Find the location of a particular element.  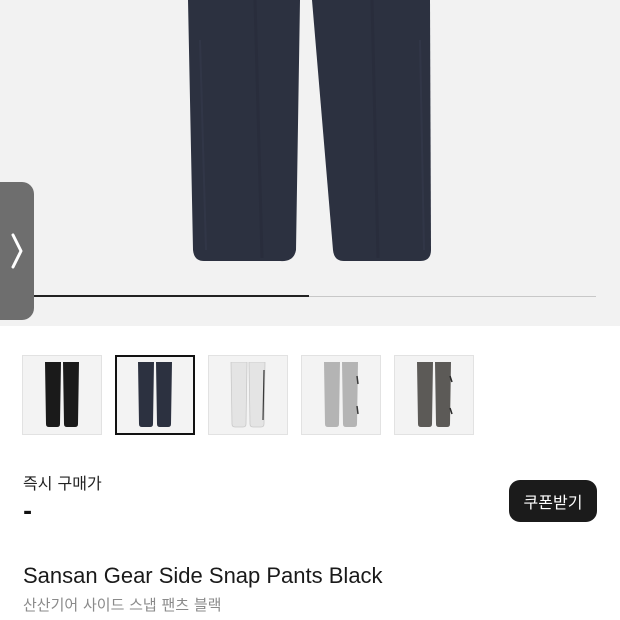

thumbnail-black-pants-image is located at coordinates (62, 394).